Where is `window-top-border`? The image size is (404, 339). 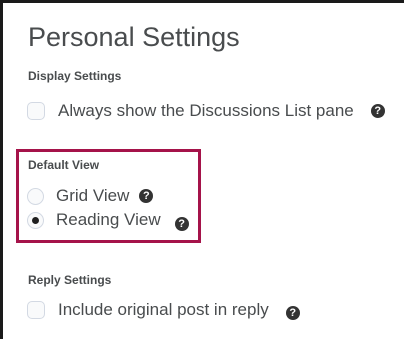
window-top-border is located at coordinates (202, 1).